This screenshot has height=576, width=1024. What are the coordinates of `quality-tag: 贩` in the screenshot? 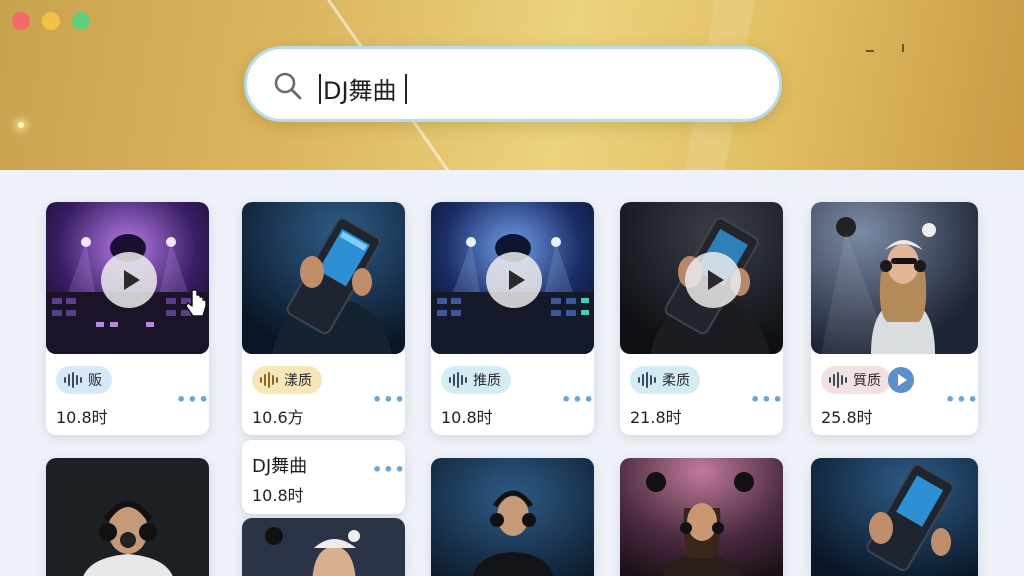 It's located at (84, 380).